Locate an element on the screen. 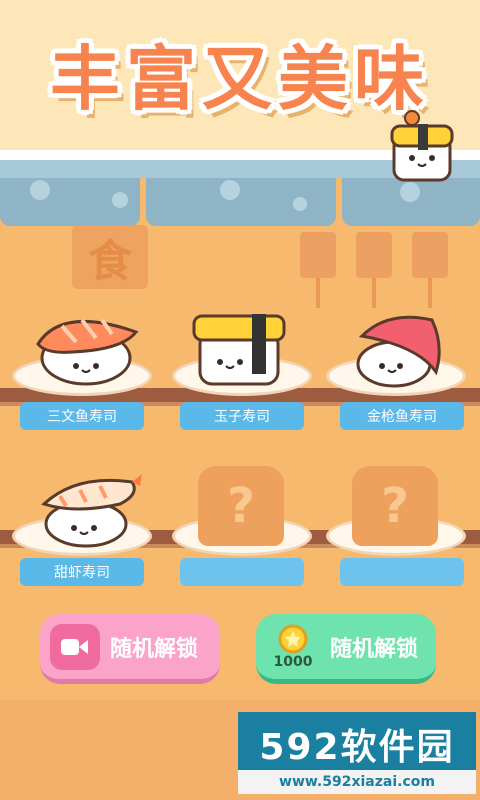 This screenshot has width=480, height=800. food-sign: 食 is located at coordinates (110, 257).